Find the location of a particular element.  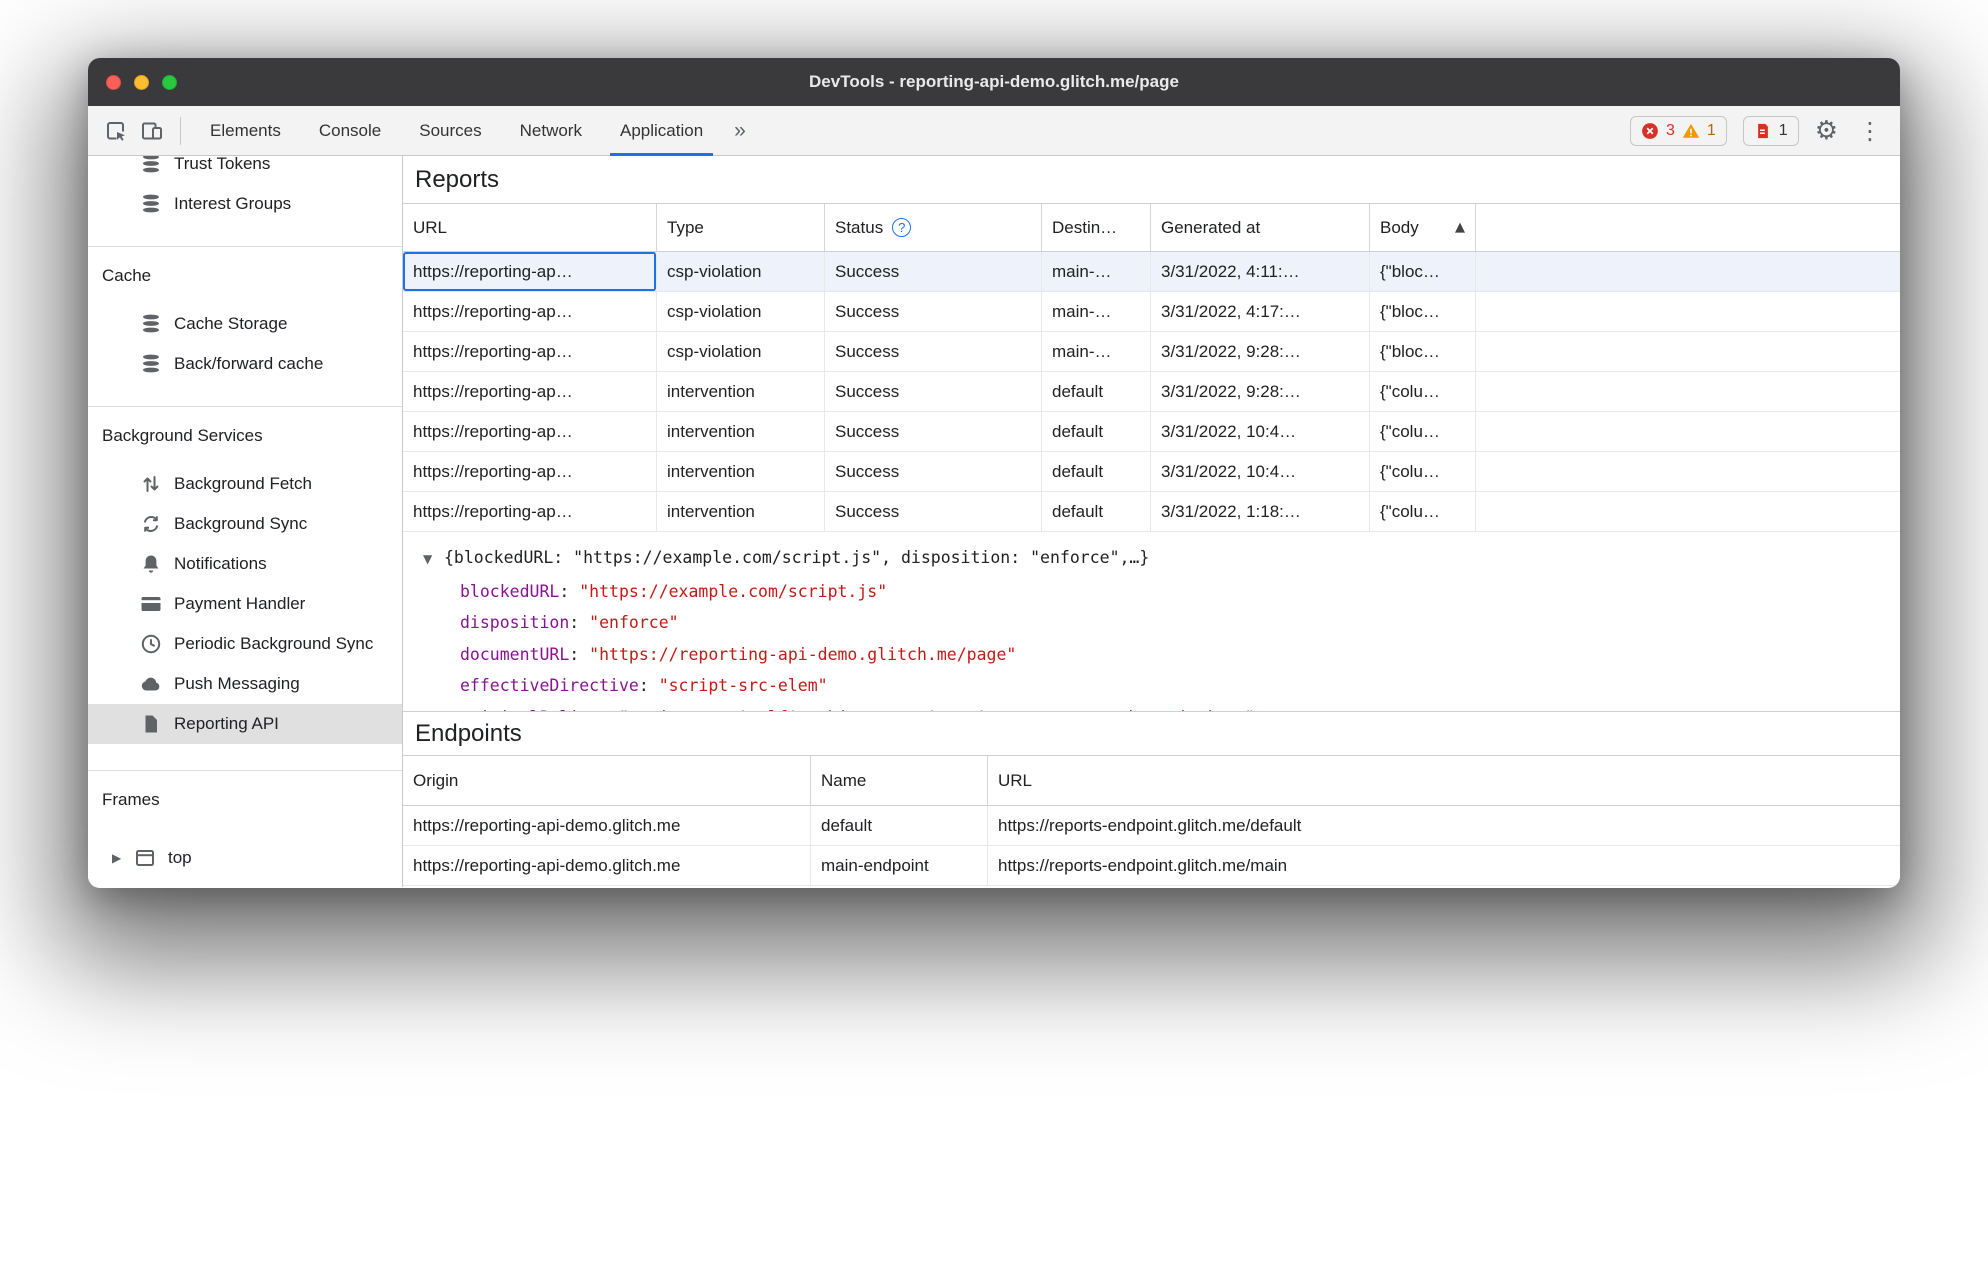

close-button is located at coordinates (113, 82).